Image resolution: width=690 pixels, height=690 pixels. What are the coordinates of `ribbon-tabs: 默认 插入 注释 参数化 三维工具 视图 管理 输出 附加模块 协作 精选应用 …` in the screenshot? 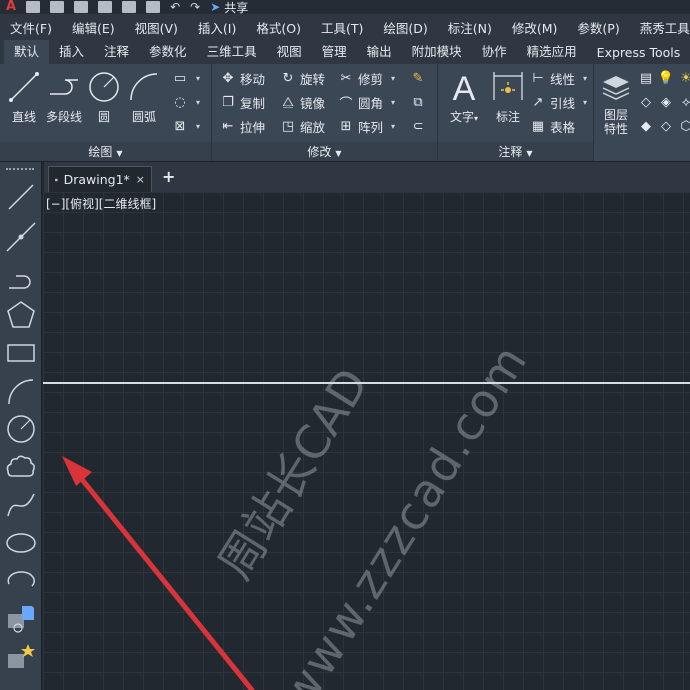 It's located at (345, 52).